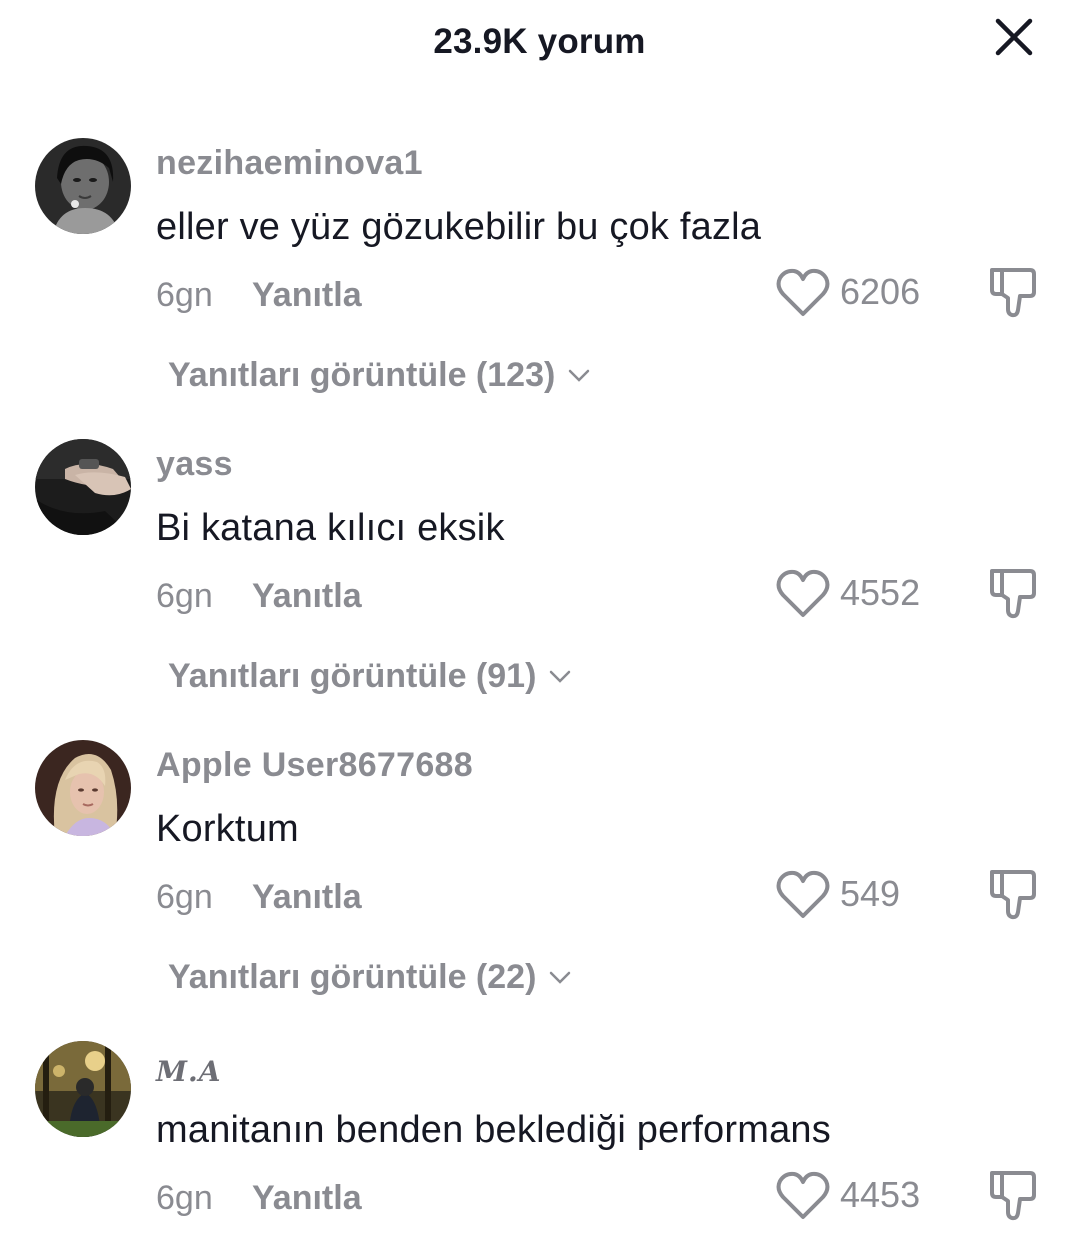  What do you see at coordinates (880, 592) in the screenshot?
I see `like-count: 4552` at bounding box center [880, 592].